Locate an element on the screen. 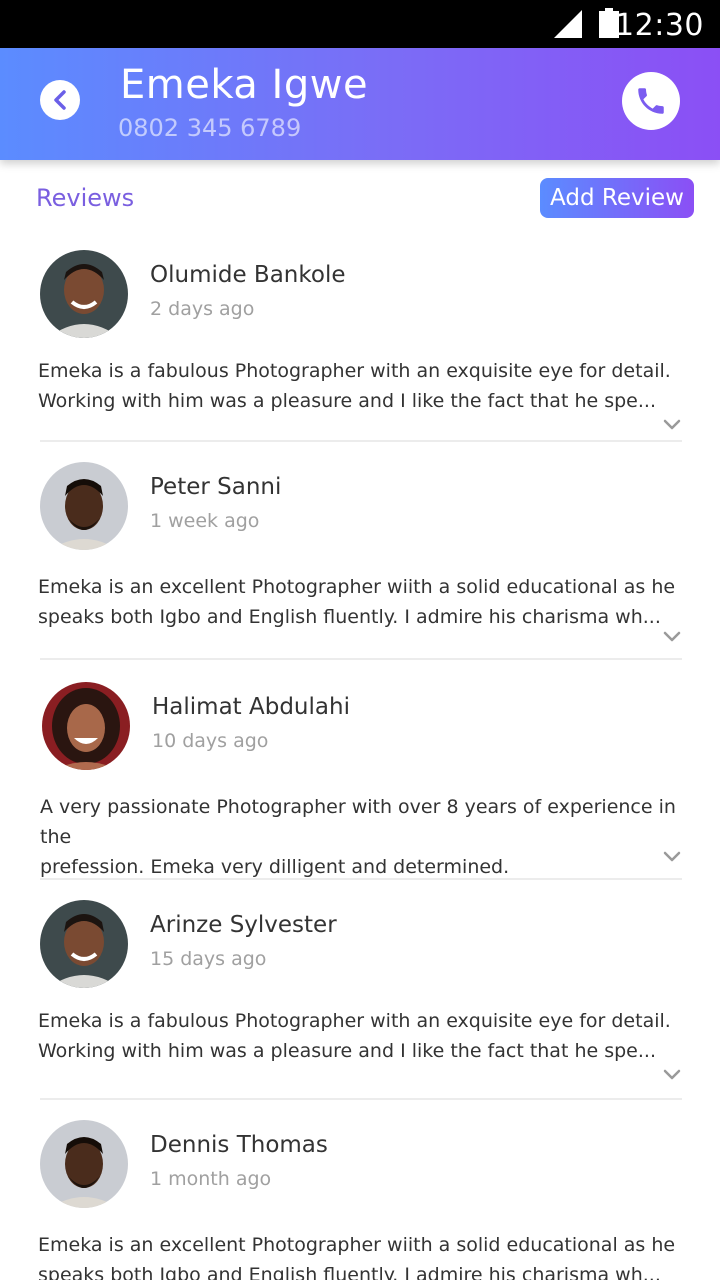  review-time: 10 days ago is located at coordinates (210, 741).